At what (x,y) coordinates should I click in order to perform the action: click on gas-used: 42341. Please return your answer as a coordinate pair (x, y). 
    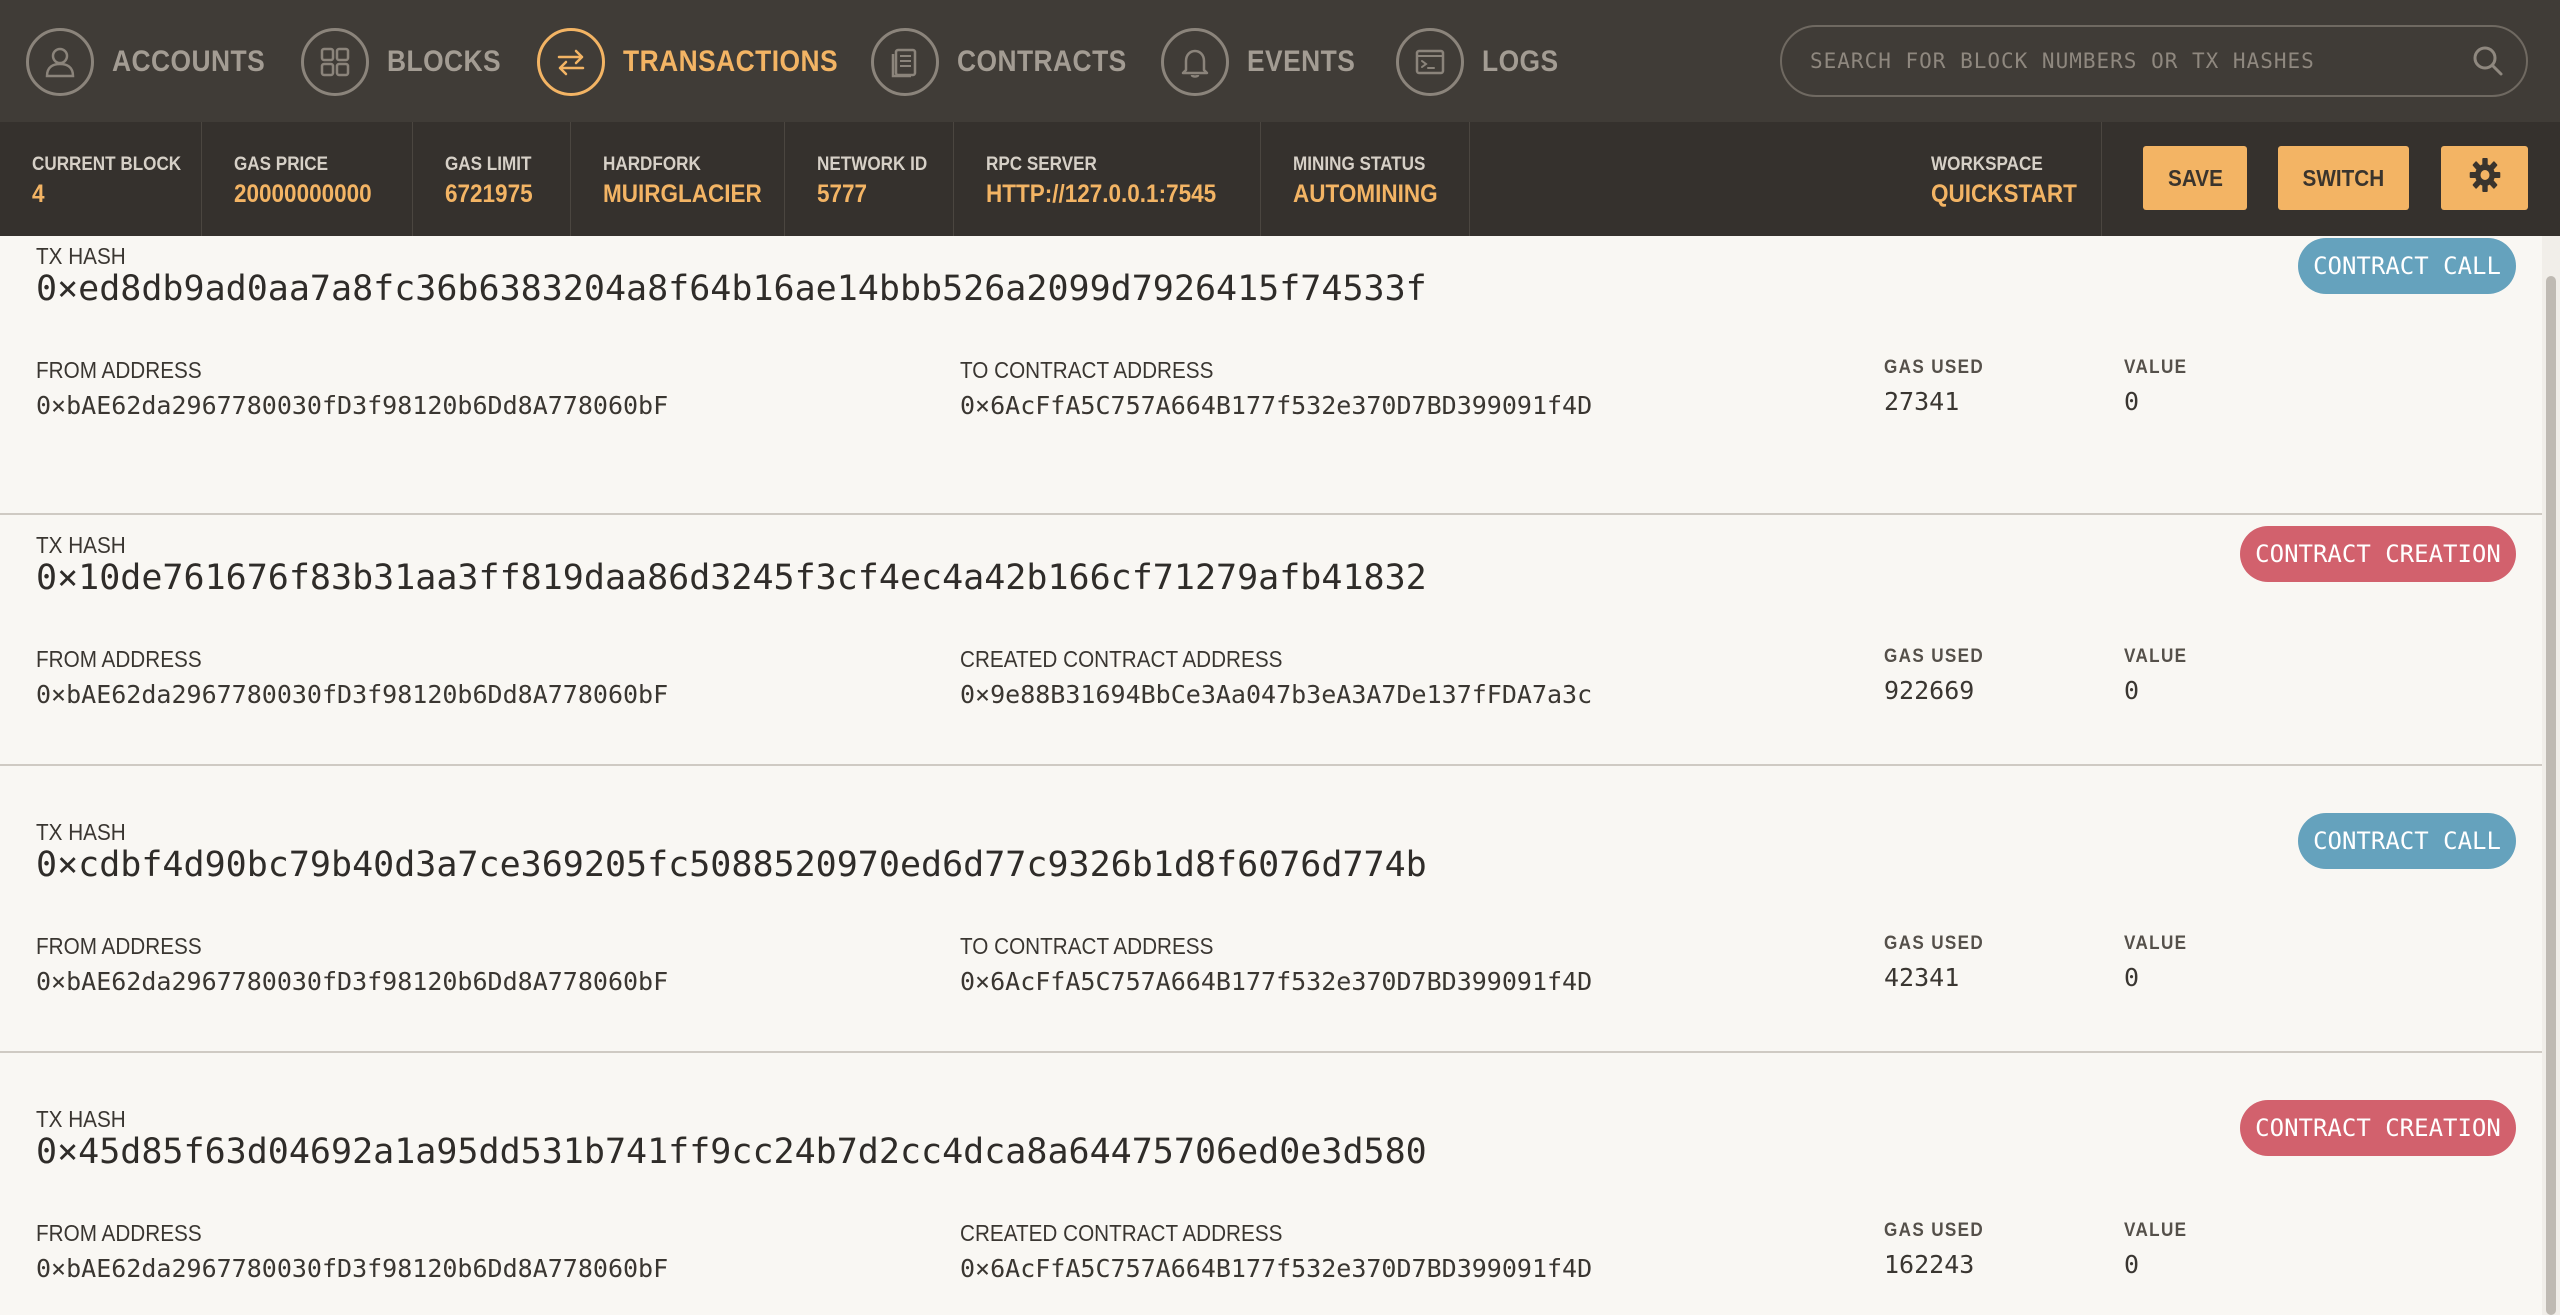
    Looking at the image, I should click on (1922, 977).